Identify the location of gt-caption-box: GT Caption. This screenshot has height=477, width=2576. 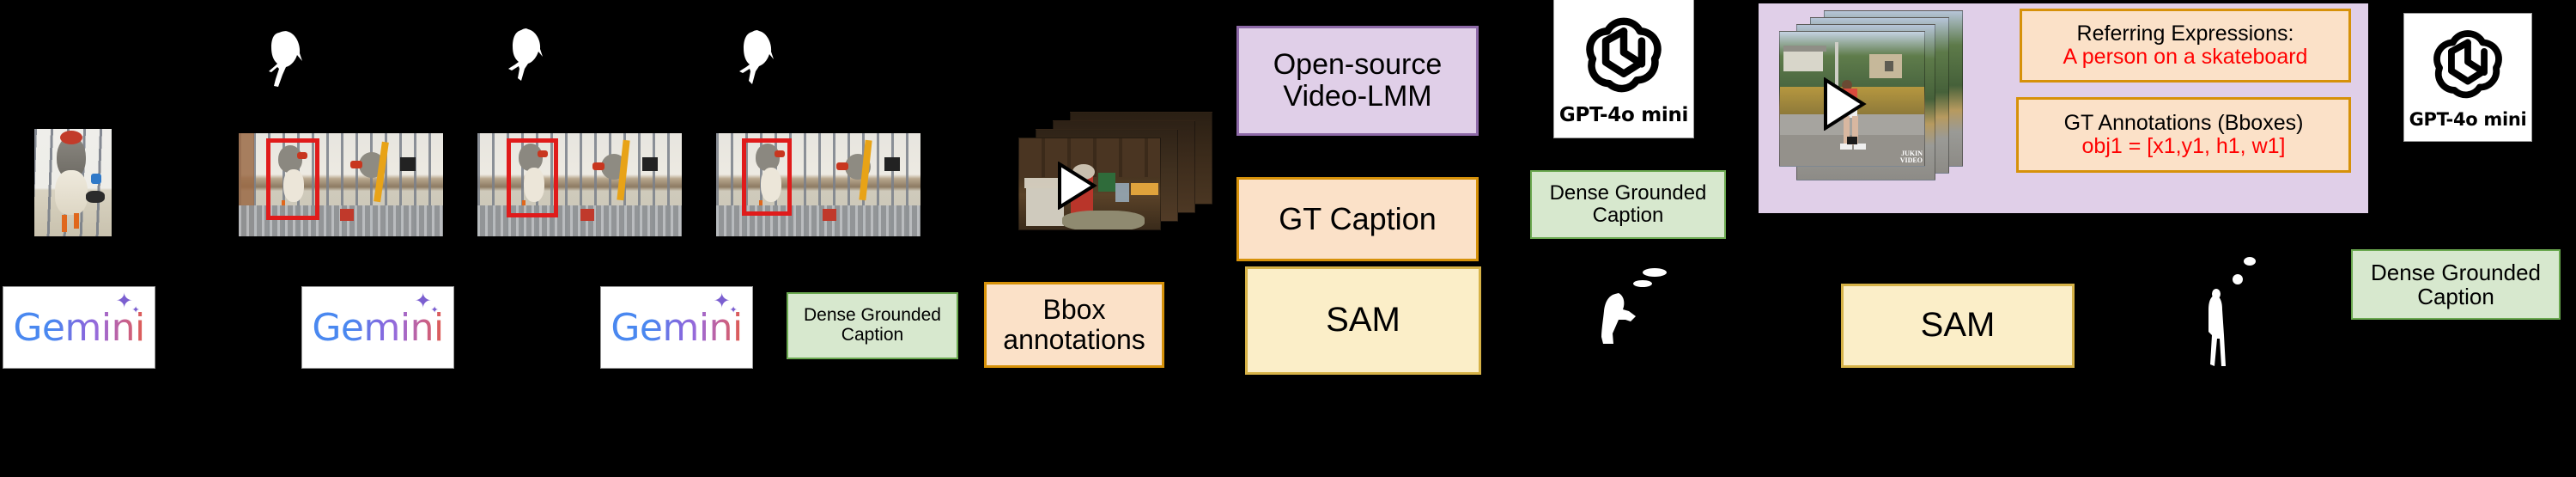
(1357, 219).